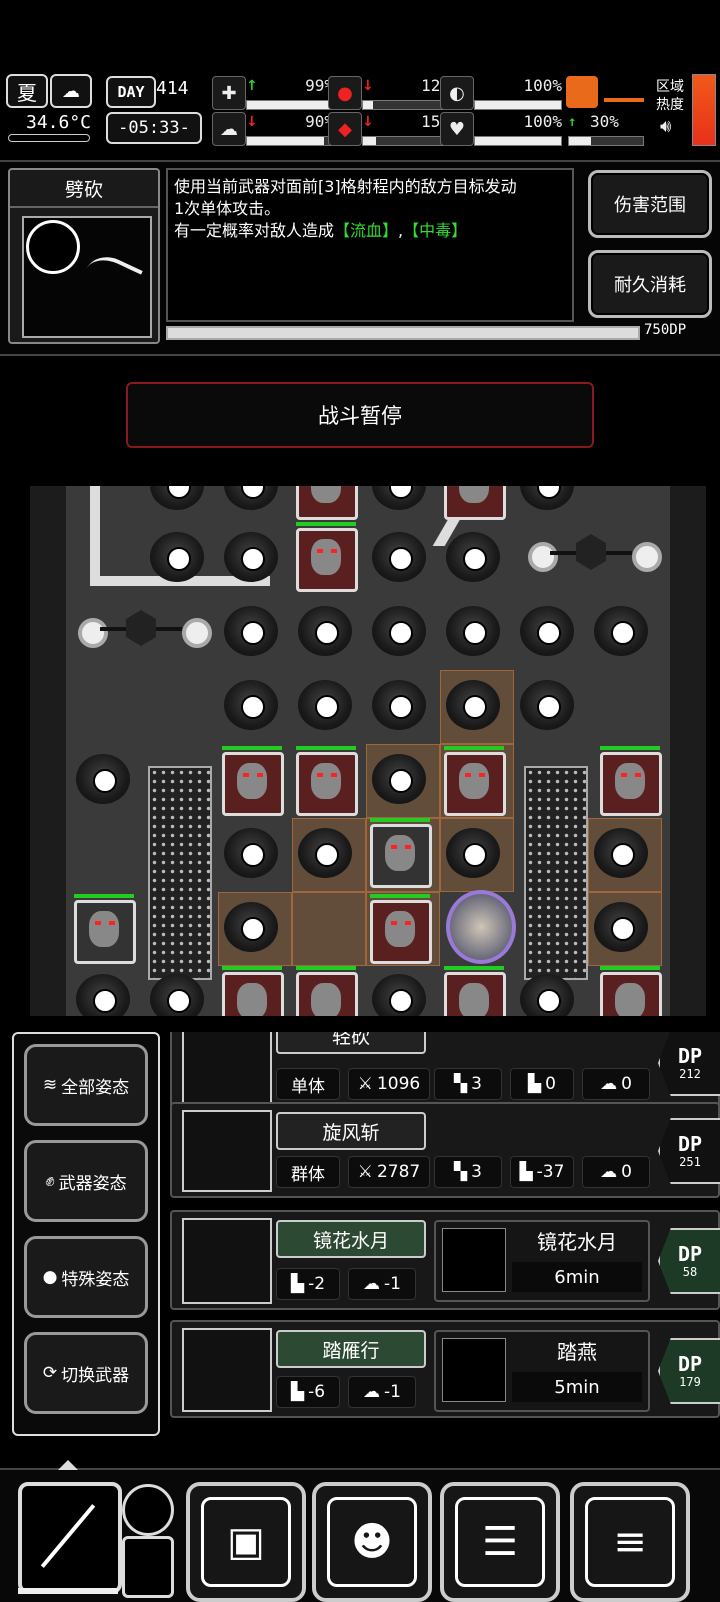 The image size is (720, 1602). Describe the element at coordinates (86, 1085) in the screenshot. I see `all-stances-button: ≋ 全部姿态` at that location.